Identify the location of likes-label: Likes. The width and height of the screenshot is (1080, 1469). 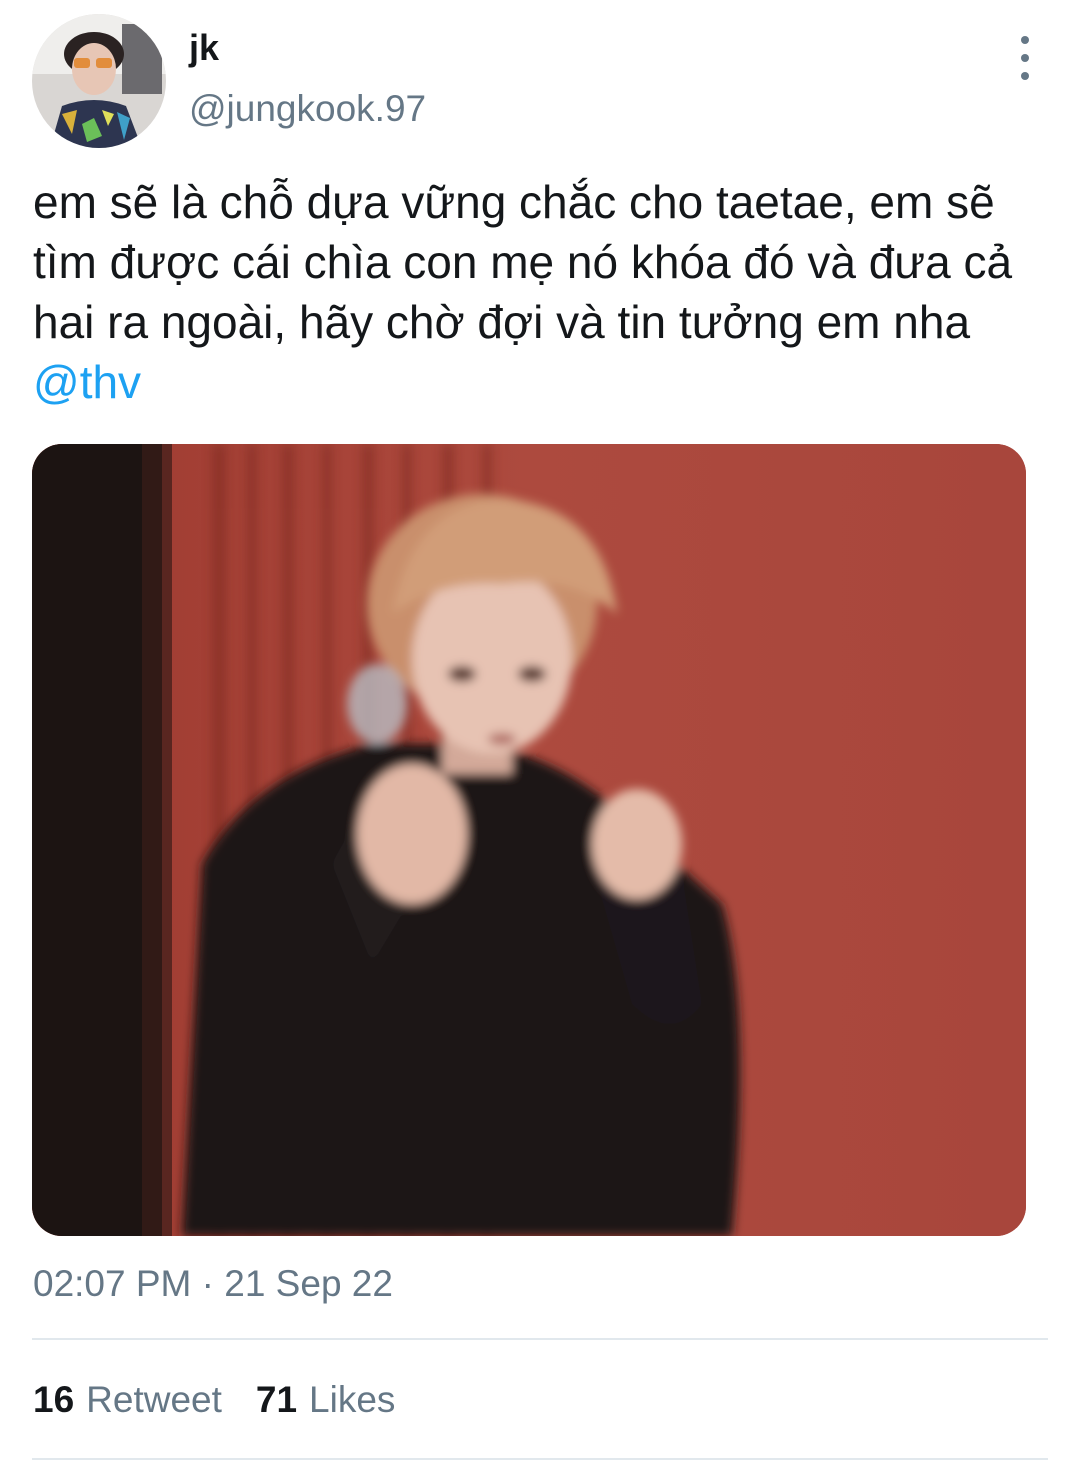
(352, 1399).